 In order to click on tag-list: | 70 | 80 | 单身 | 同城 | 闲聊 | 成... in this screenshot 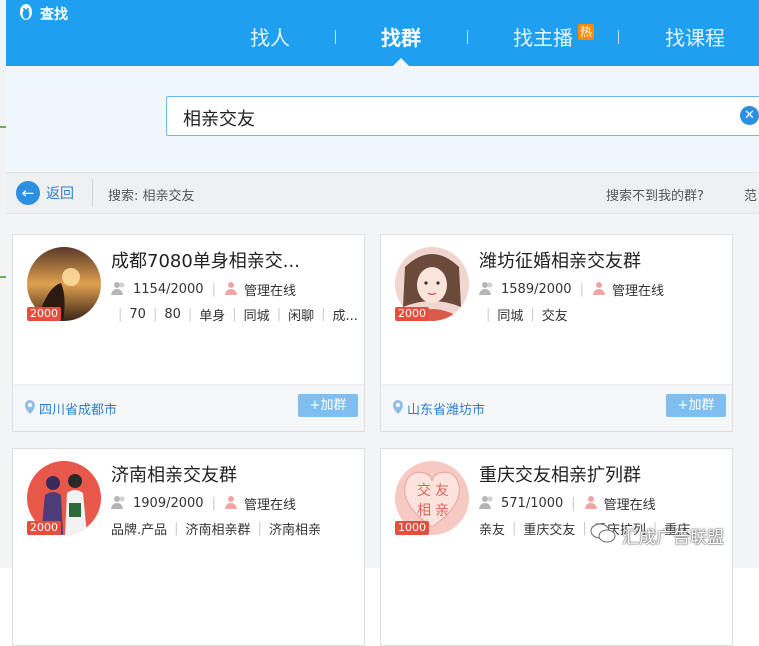, I will do `click(234, 314)`.